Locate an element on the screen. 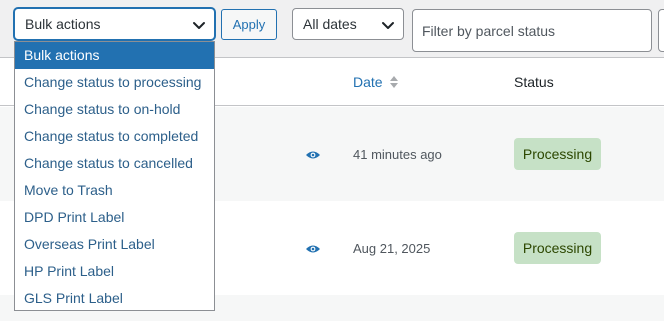  bulk-option-bulk-actions: Bulk actions is located at coordinates (114, 55).